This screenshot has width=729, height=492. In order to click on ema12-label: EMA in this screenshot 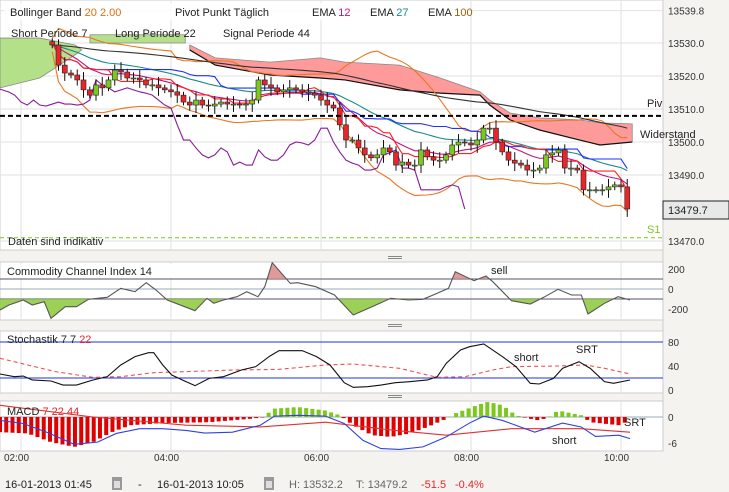, I will do `click(324, 13)`.